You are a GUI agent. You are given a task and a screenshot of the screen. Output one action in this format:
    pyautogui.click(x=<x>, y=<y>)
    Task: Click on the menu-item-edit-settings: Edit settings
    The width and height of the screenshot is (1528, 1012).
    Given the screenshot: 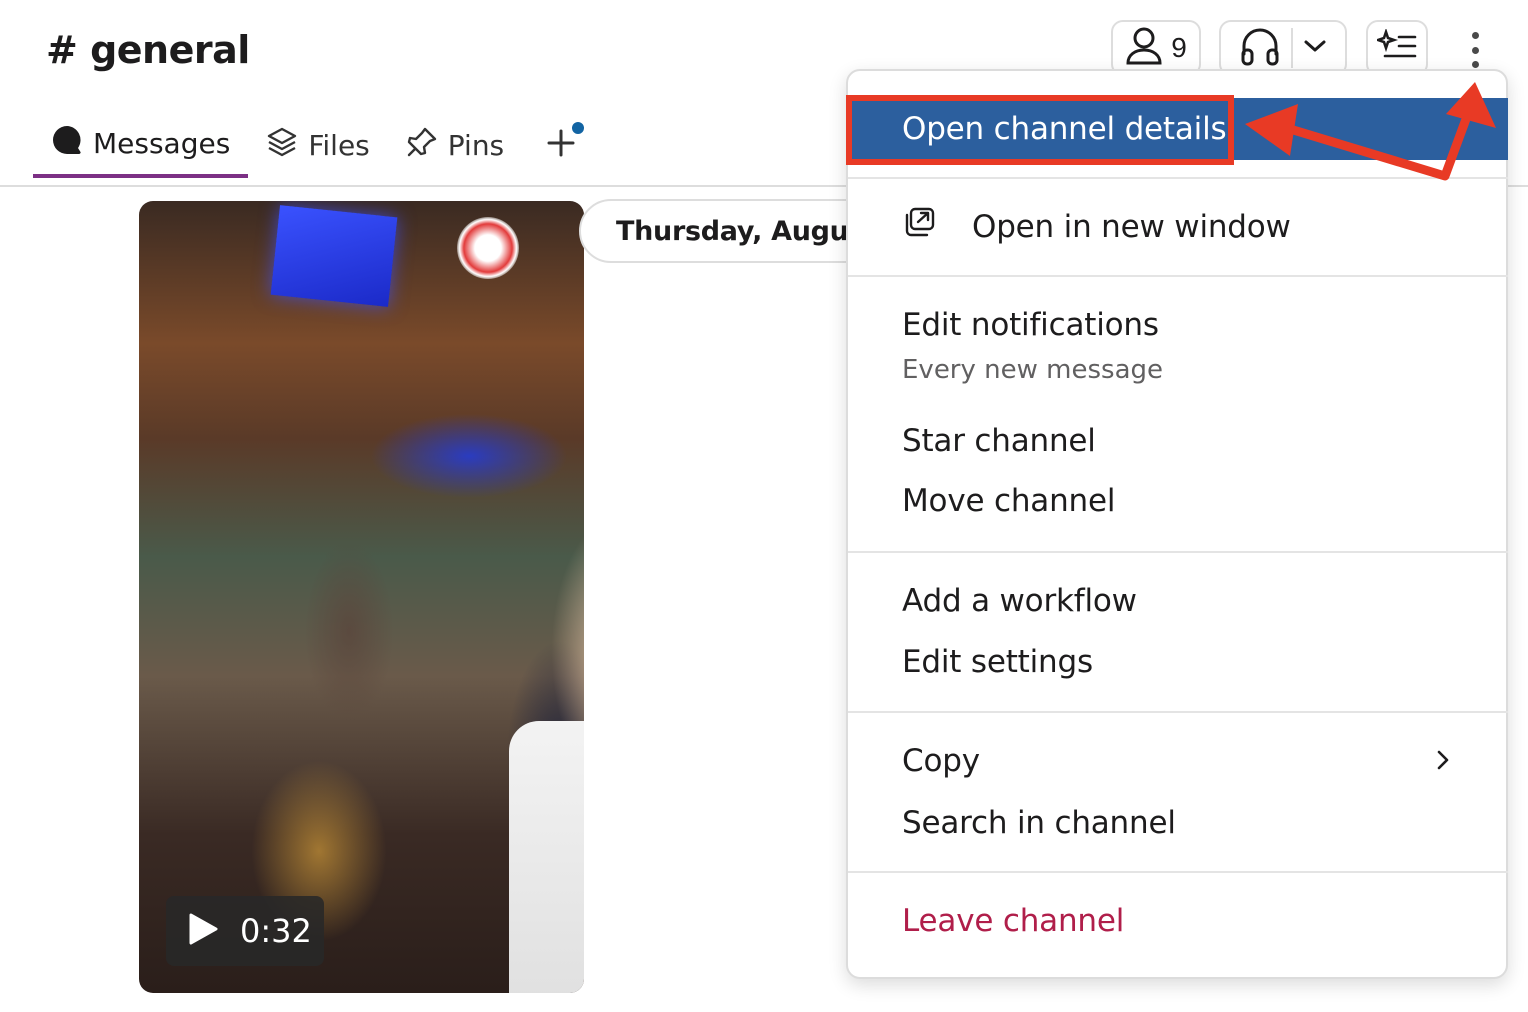 What is the action you would take?
    pyautogui.click(x=1178, y=662)
    